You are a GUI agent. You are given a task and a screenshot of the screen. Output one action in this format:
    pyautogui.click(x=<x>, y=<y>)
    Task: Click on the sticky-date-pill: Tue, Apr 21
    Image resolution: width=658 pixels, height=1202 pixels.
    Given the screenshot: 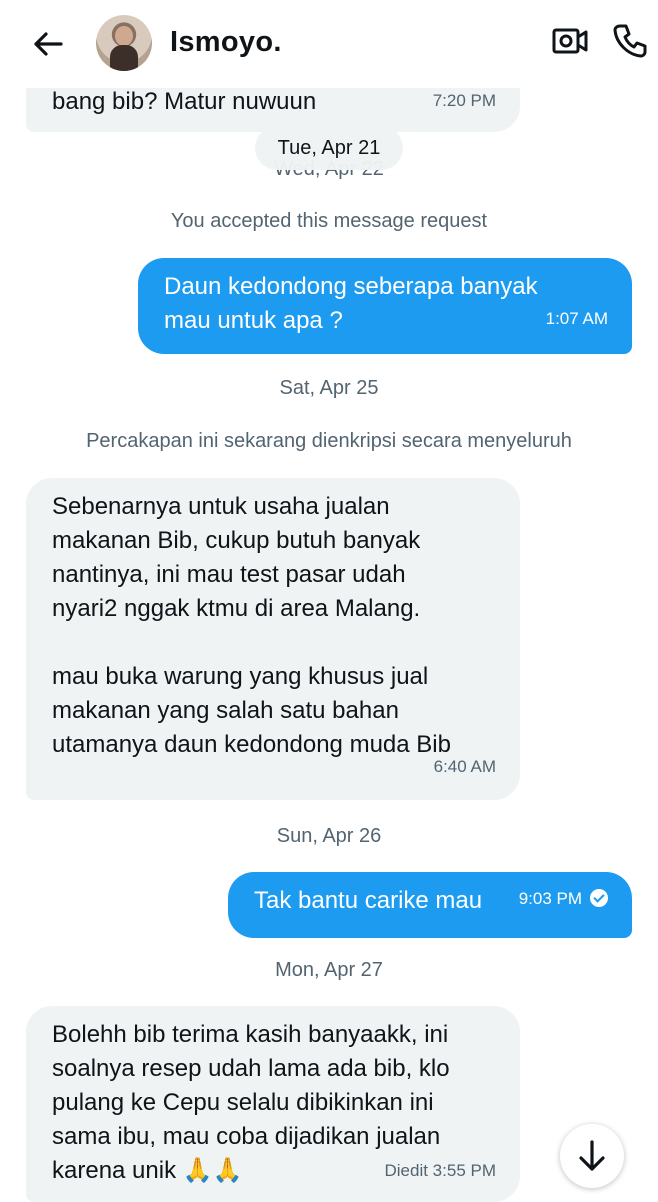 What is the action you would take?
    pyautogui.click(x=329, y=148)
    